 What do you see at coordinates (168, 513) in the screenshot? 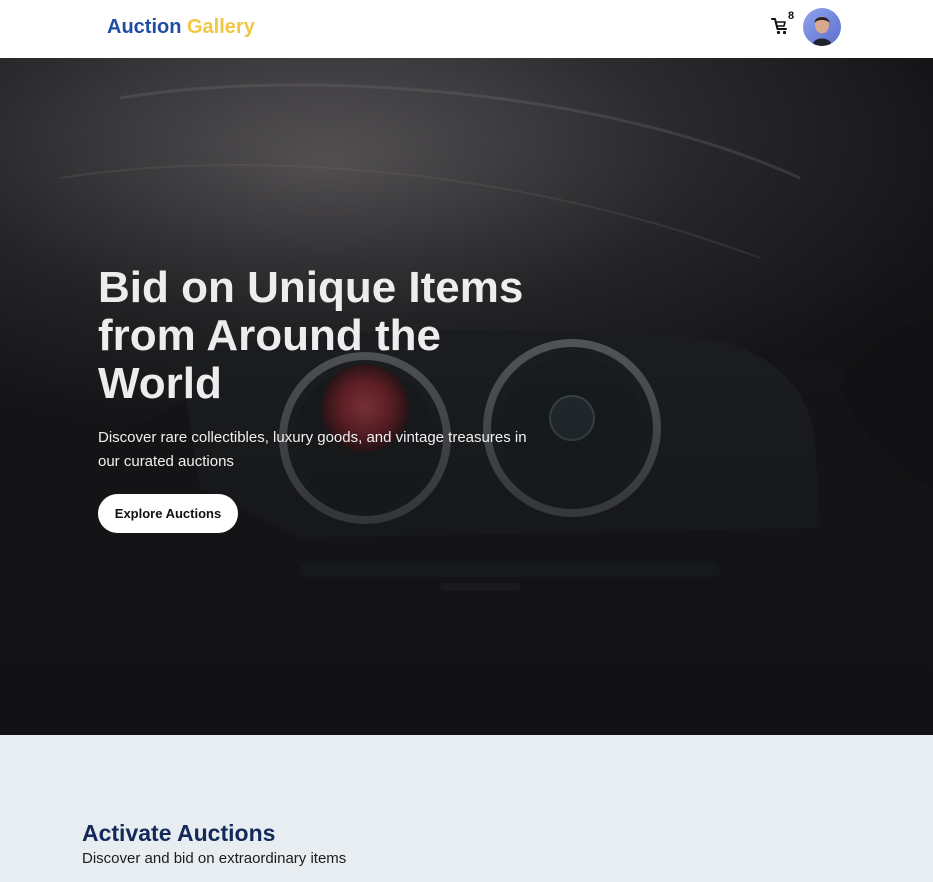
I see `explore-auctions-button: Explore Auctions` at bounding box center [168, 513].